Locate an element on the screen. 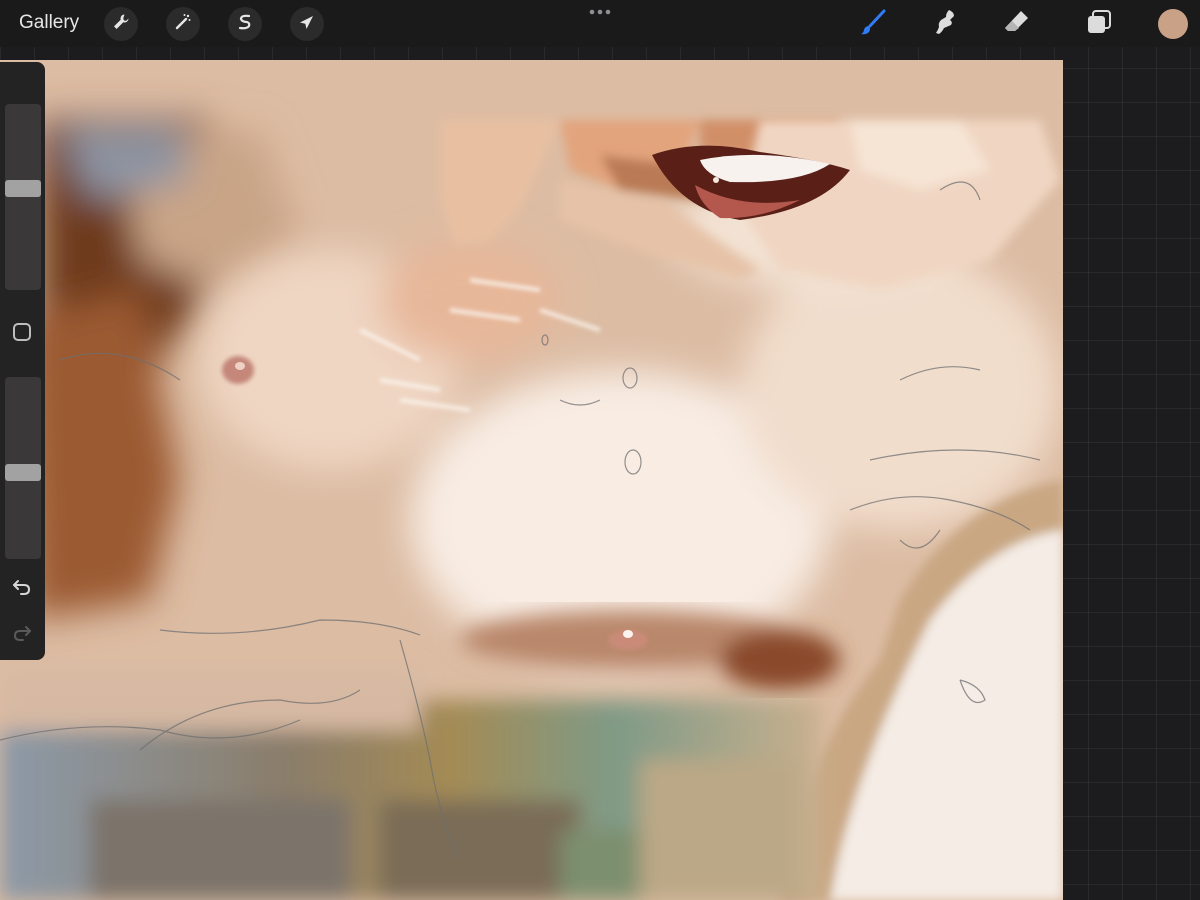  transform-button is located at coordinates (307, 24).